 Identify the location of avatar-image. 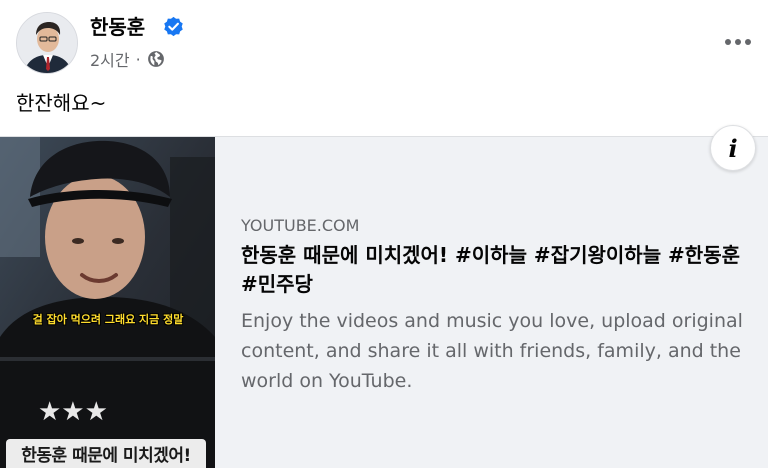
(47, 43).